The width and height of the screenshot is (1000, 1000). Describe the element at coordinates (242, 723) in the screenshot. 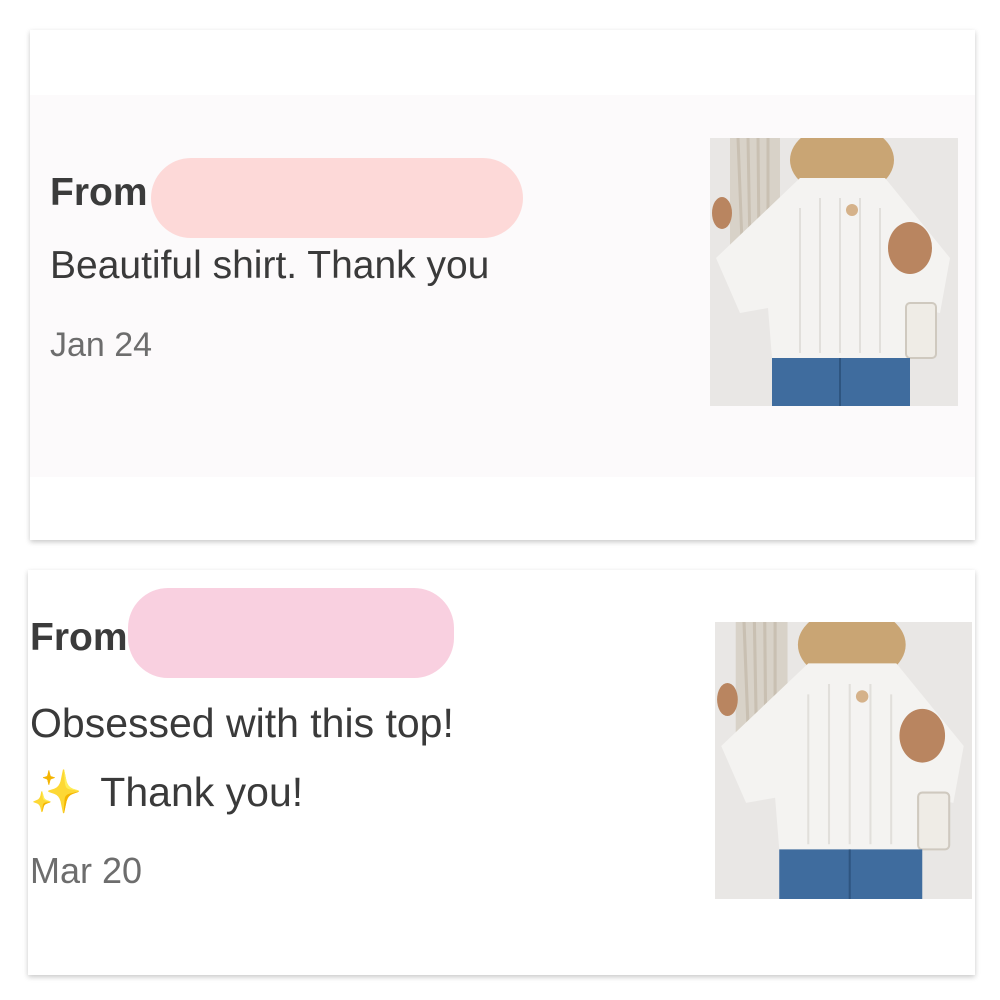

I see `review-message-line: Obsessed with this top!` at that location.